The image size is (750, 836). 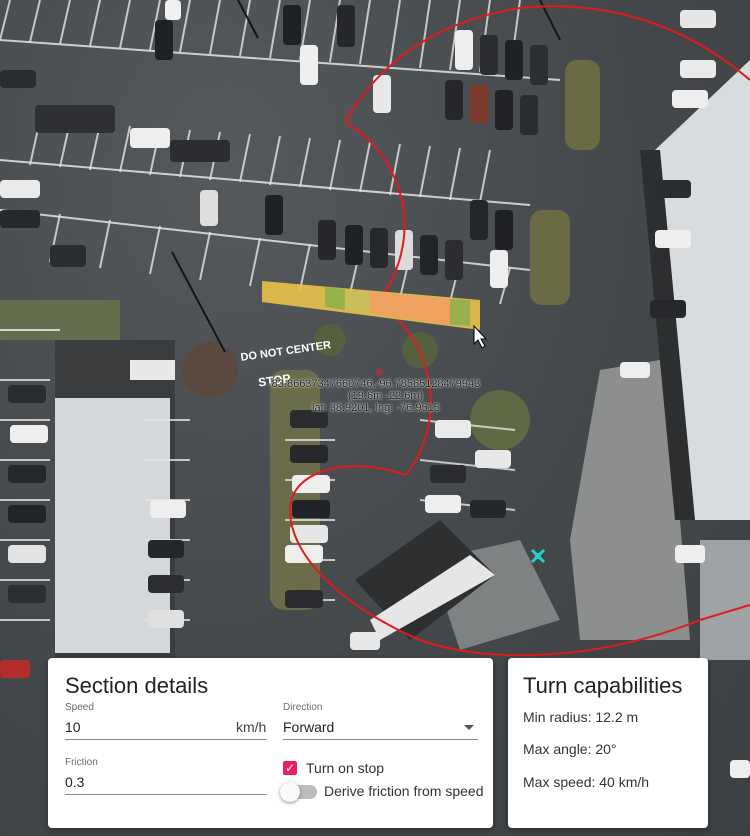 I want to click on min-radius-stat: Min radius: 12.2 m, so click(x=581, y=717).